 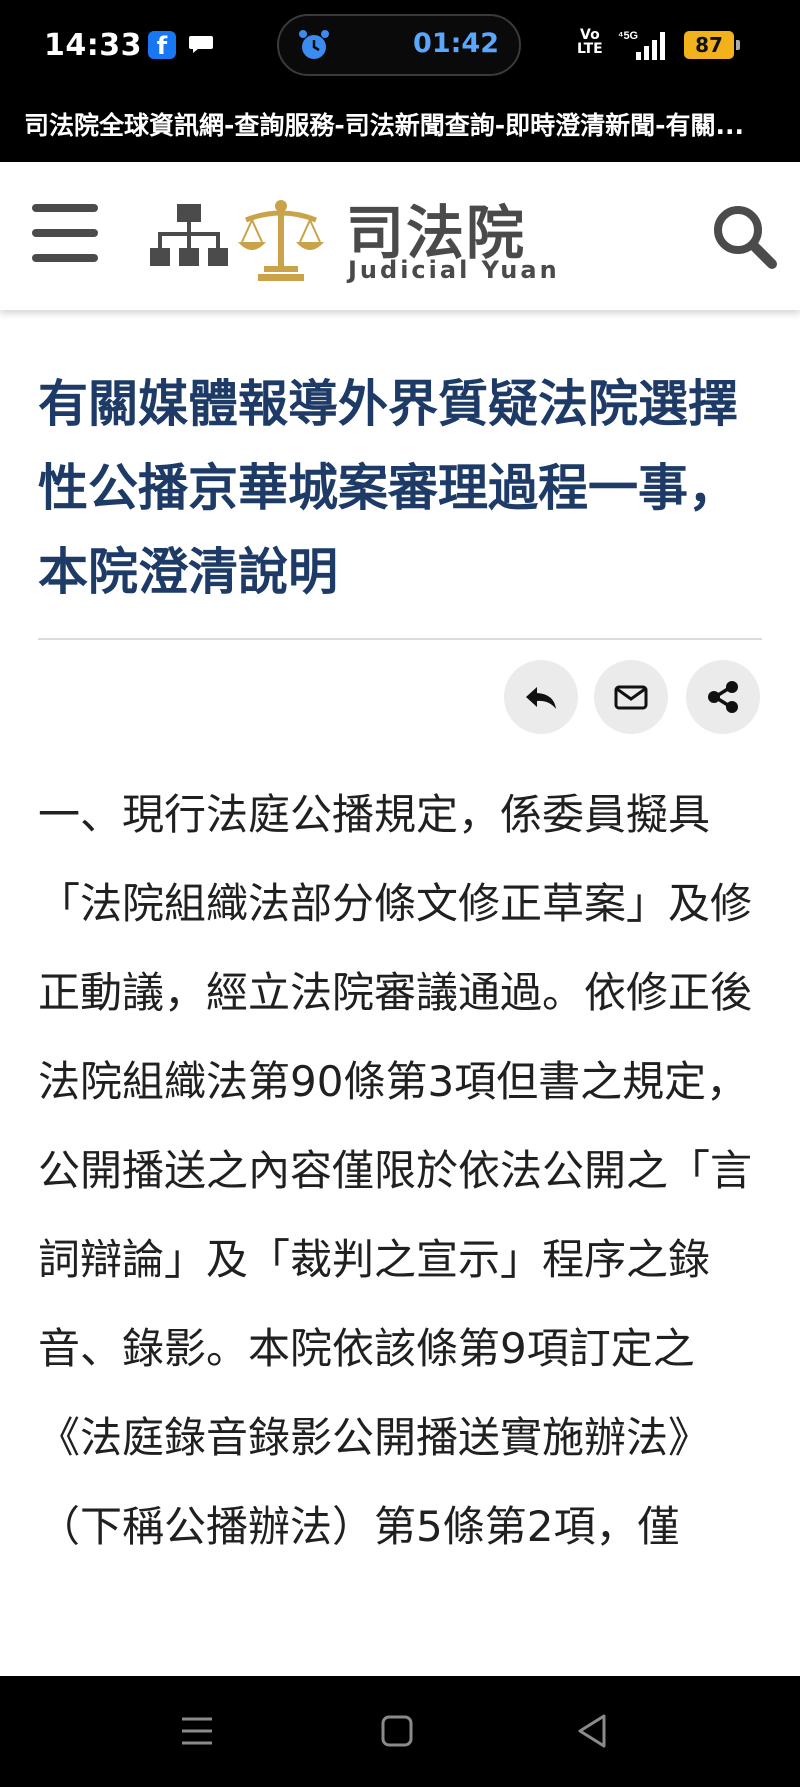 What do you see at coordinates (201, 44) in the screenshot?
I see `chat-icon` at bounding box center [201, 44].